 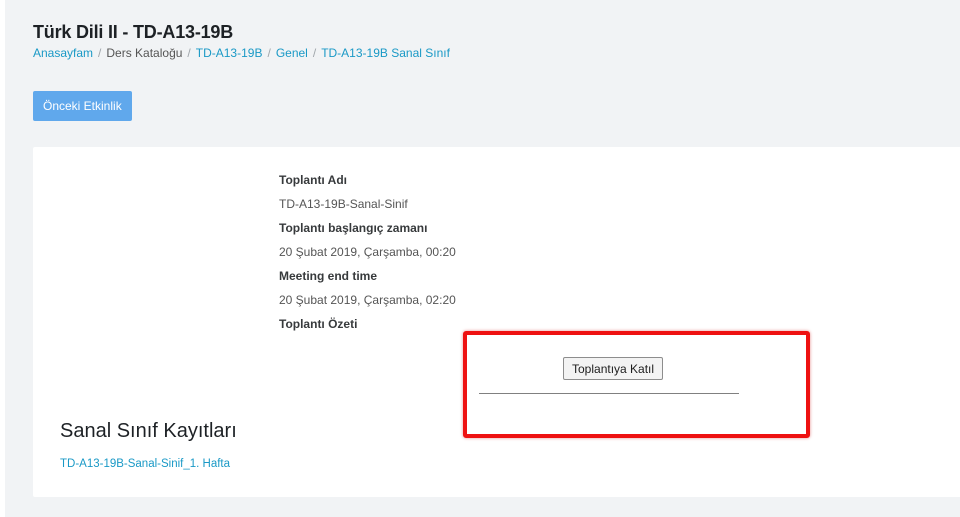 What do you see at coordinates (82, 106) in the screenshot?
I see `previous-activity-button: Önceki Etkinlik` at bounding box center [82, 106].